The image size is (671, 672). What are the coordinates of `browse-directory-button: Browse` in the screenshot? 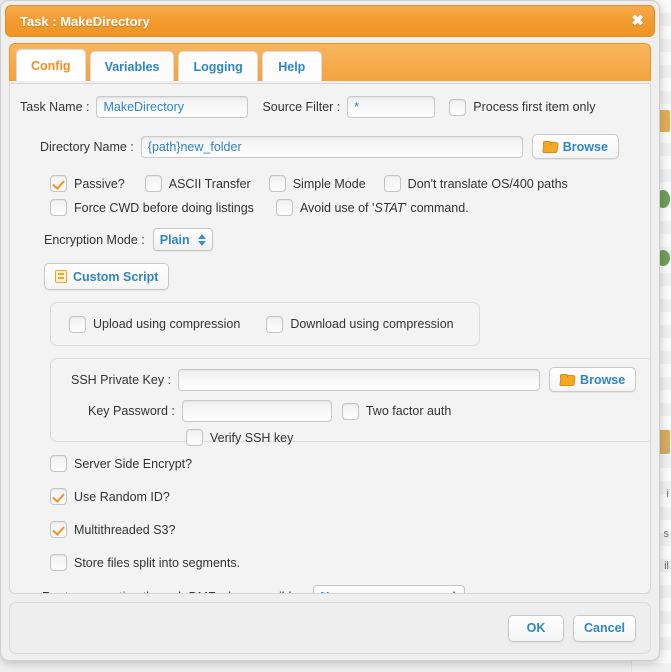 It's located at (575, 146).